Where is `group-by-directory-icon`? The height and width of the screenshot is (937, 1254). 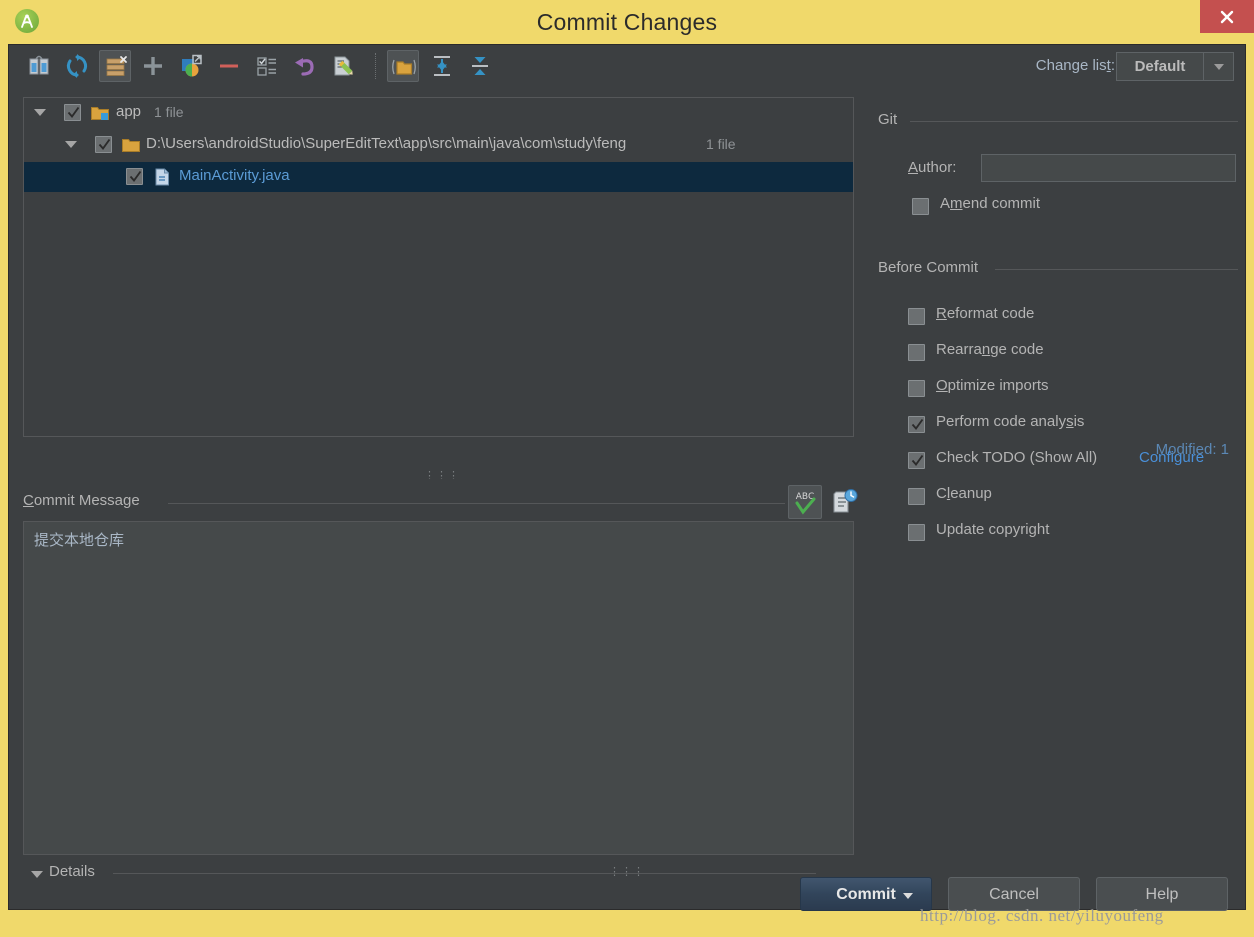
group-by-directory-icon is located at coordinates (403, 66).